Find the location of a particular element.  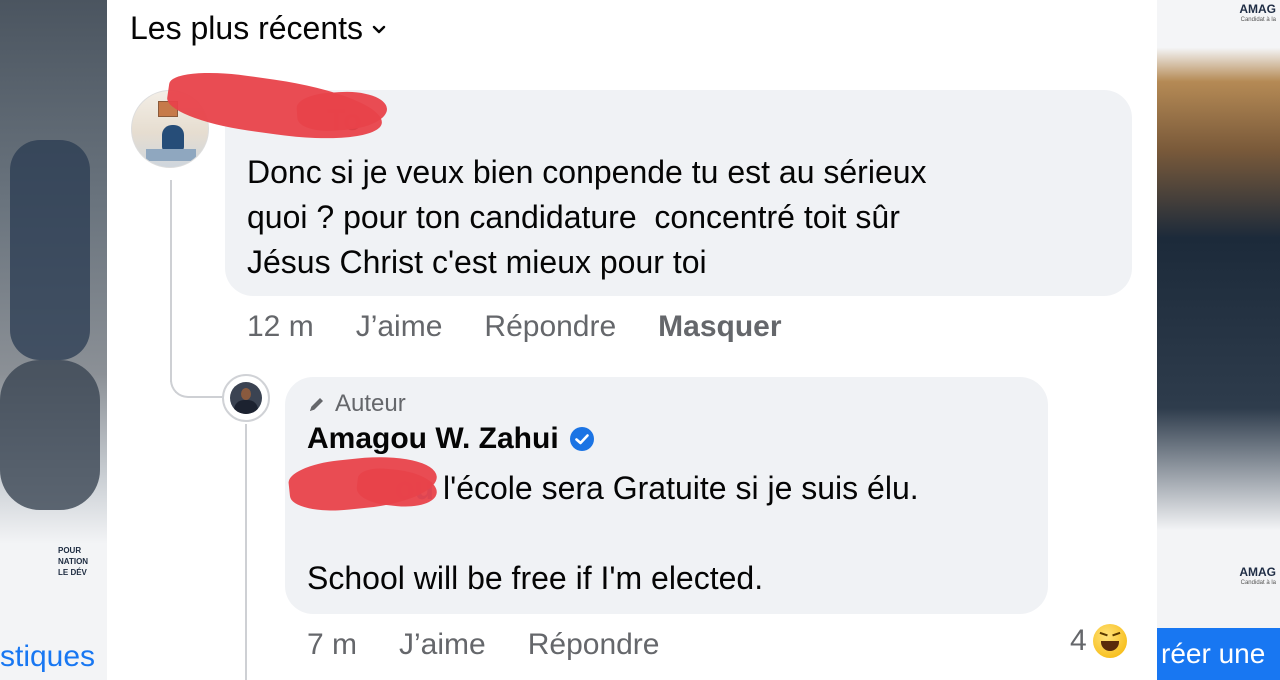

haha-emoji-icon is located at coordinates (1109, 641).